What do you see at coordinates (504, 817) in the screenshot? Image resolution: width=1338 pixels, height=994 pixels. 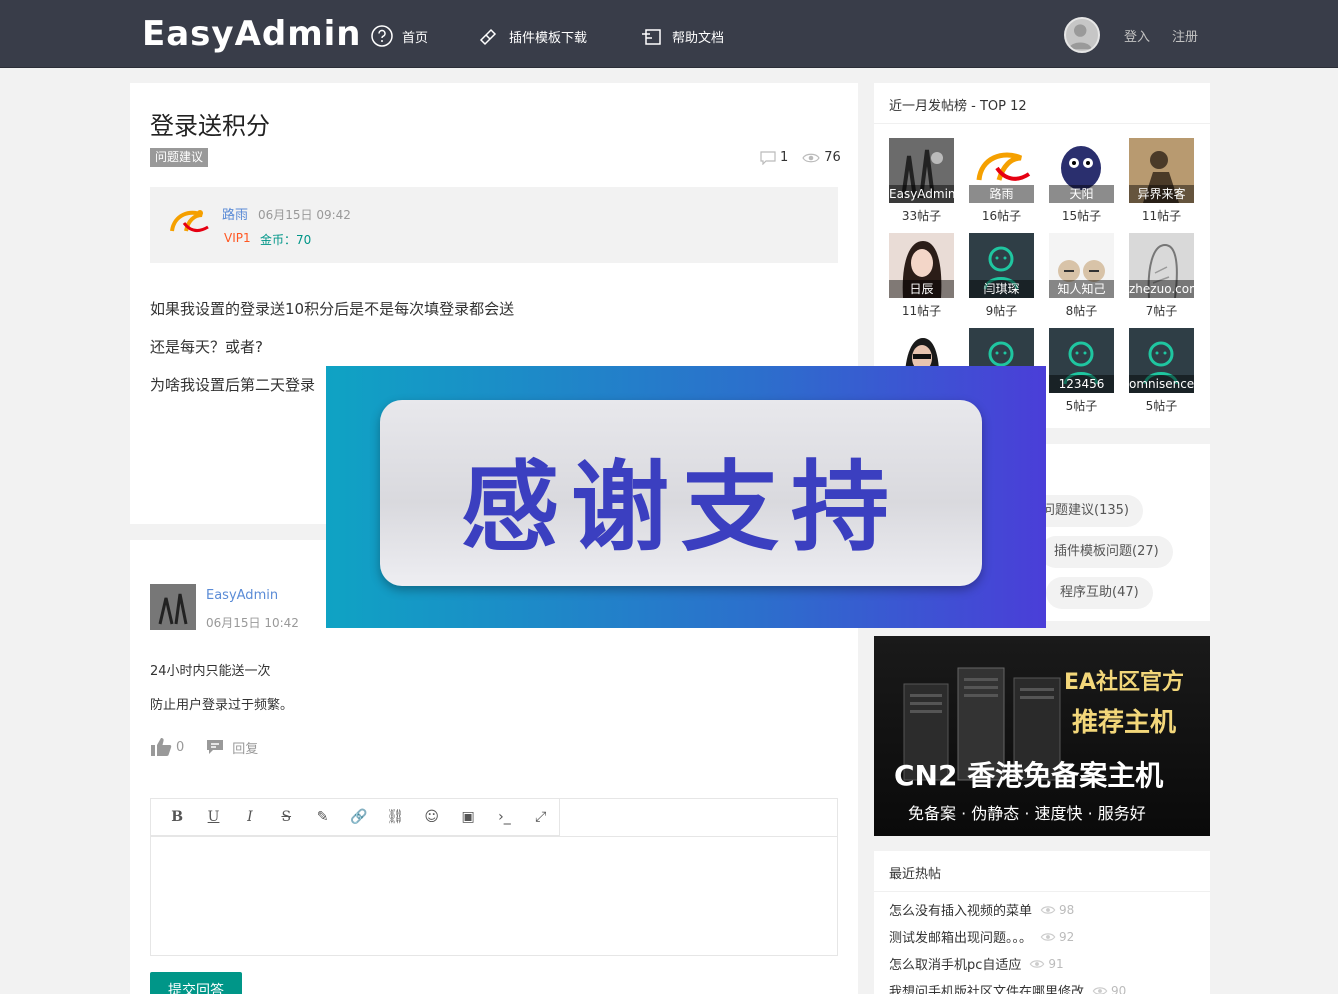 I see `code-icon: ›_` at bounding box center [504, 817].